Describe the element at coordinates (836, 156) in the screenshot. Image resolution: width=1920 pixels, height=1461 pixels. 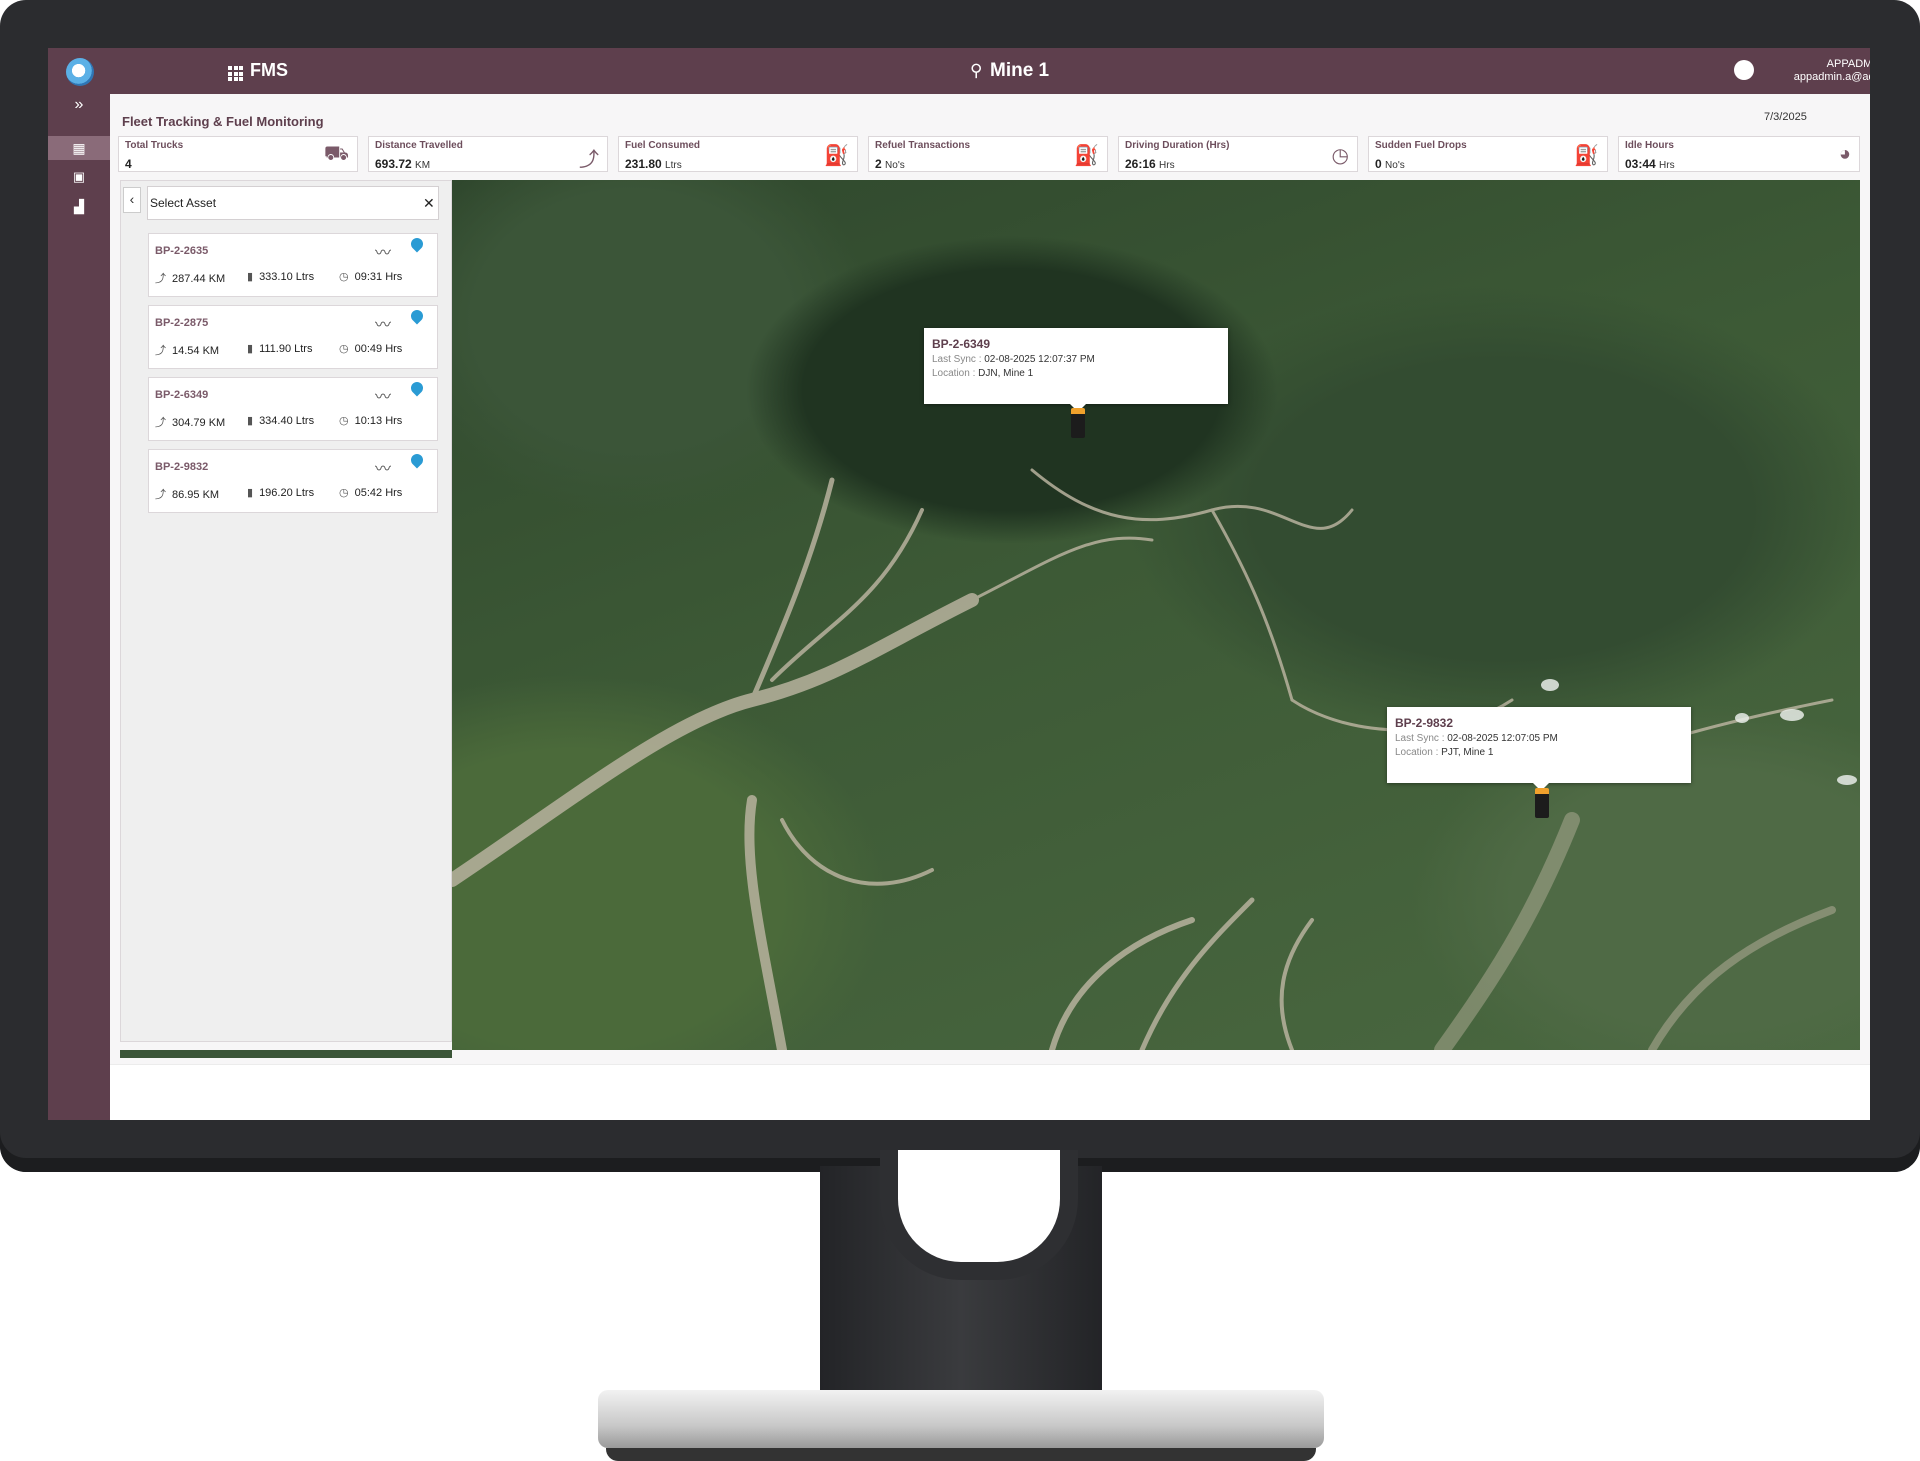
I see `fuel-pump-icon: ⛽` at that location.